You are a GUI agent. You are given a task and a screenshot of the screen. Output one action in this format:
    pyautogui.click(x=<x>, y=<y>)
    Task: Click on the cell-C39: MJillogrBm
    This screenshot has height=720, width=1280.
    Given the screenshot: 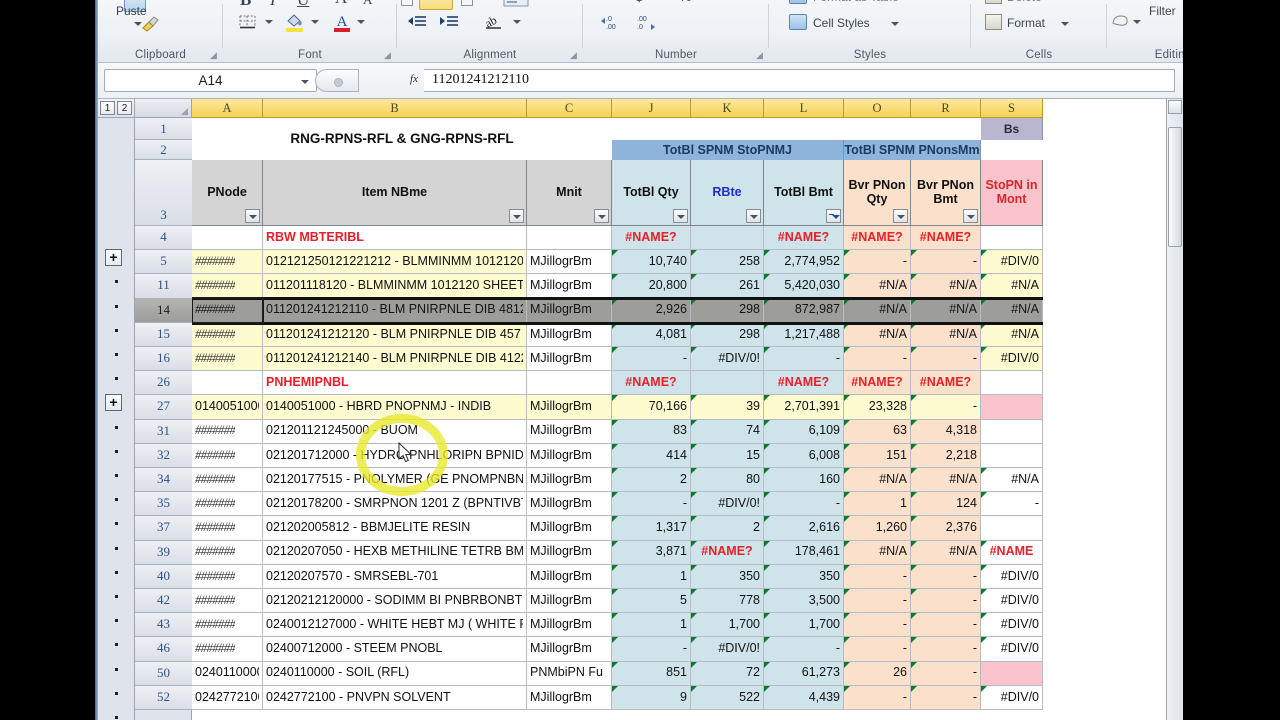 What is the action you would take?
    pyautogui.click(x=569, y=552)
    